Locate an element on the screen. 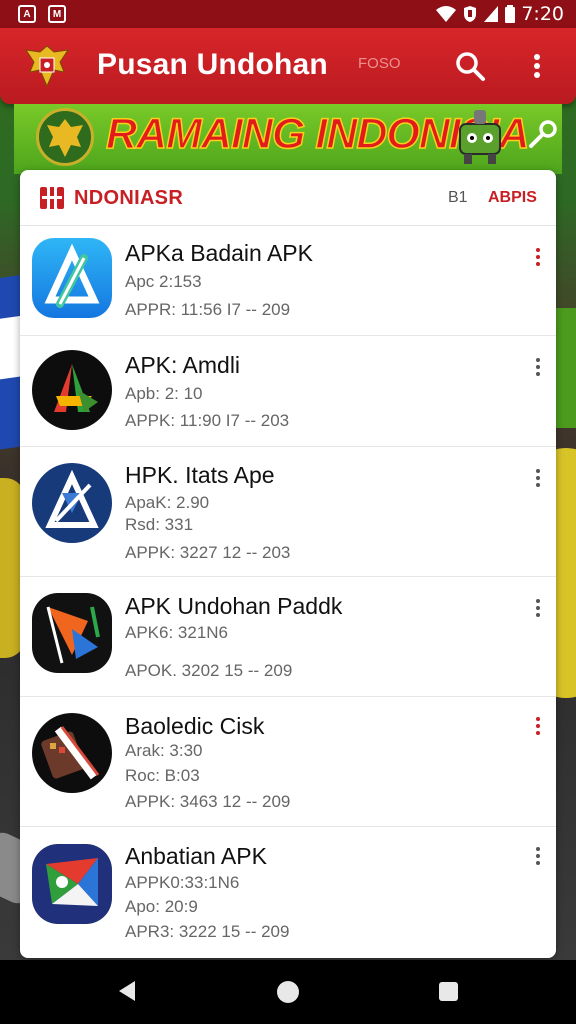 Image resolution: width=576 pixels, height=1024 pixels. garuda-emblem-icon is located at coordinates (47, 66).